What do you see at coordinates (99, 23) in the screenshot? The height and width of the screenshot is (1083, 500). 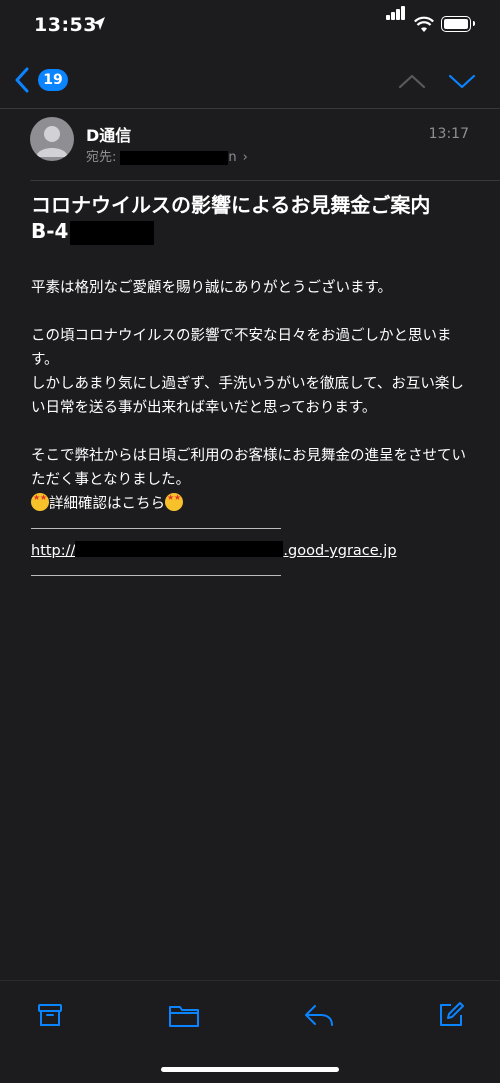 I see `location-arrow-icon` at bounding box center [99, 23].